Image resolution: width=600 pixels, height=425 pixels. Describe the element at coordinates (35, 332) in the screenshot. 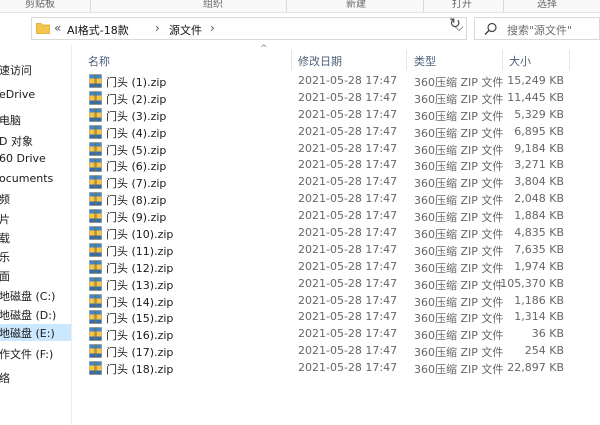

I see `nav-item-drive-e: 地磁盘 (E:)` at that location.